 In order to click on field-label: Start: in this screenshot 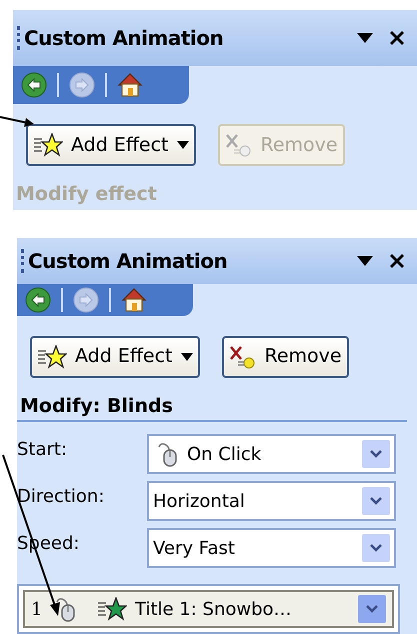, I will do `click(42, 450)`.